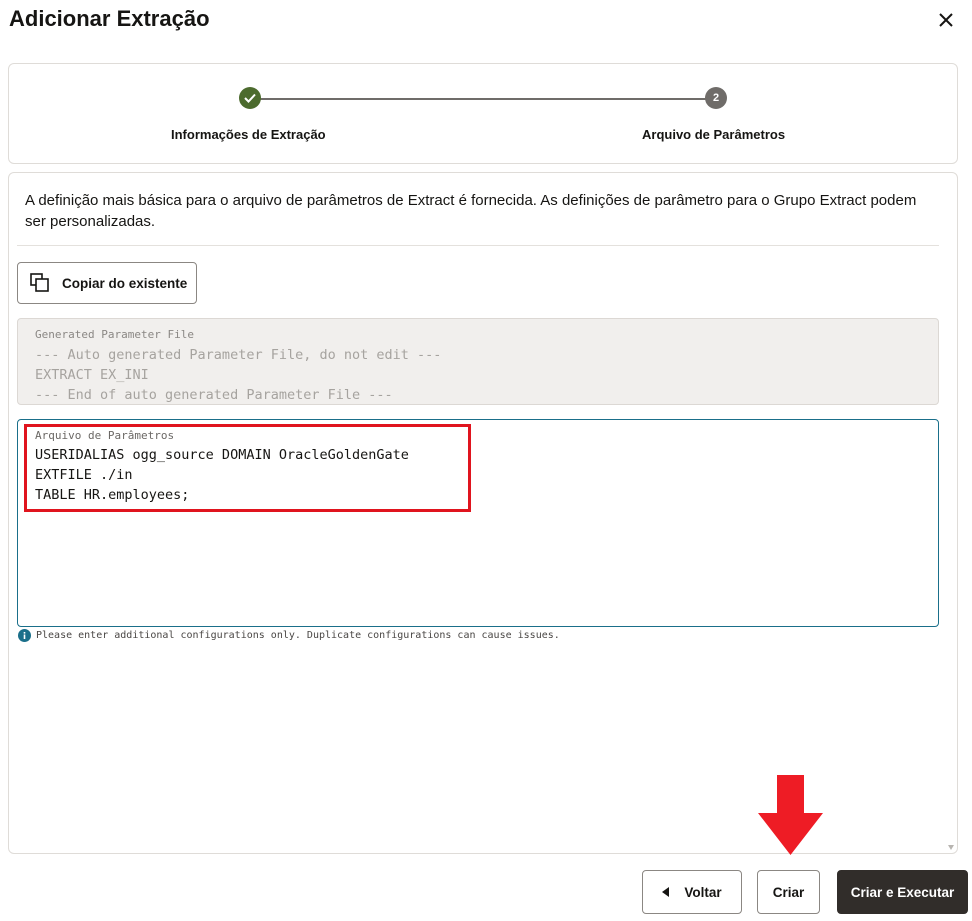 This screenshot has height=921, width=972. What do you see at coordinates (39, 282) in the screenshot?
I see `copy-icon` at bounding box center [39, 282].